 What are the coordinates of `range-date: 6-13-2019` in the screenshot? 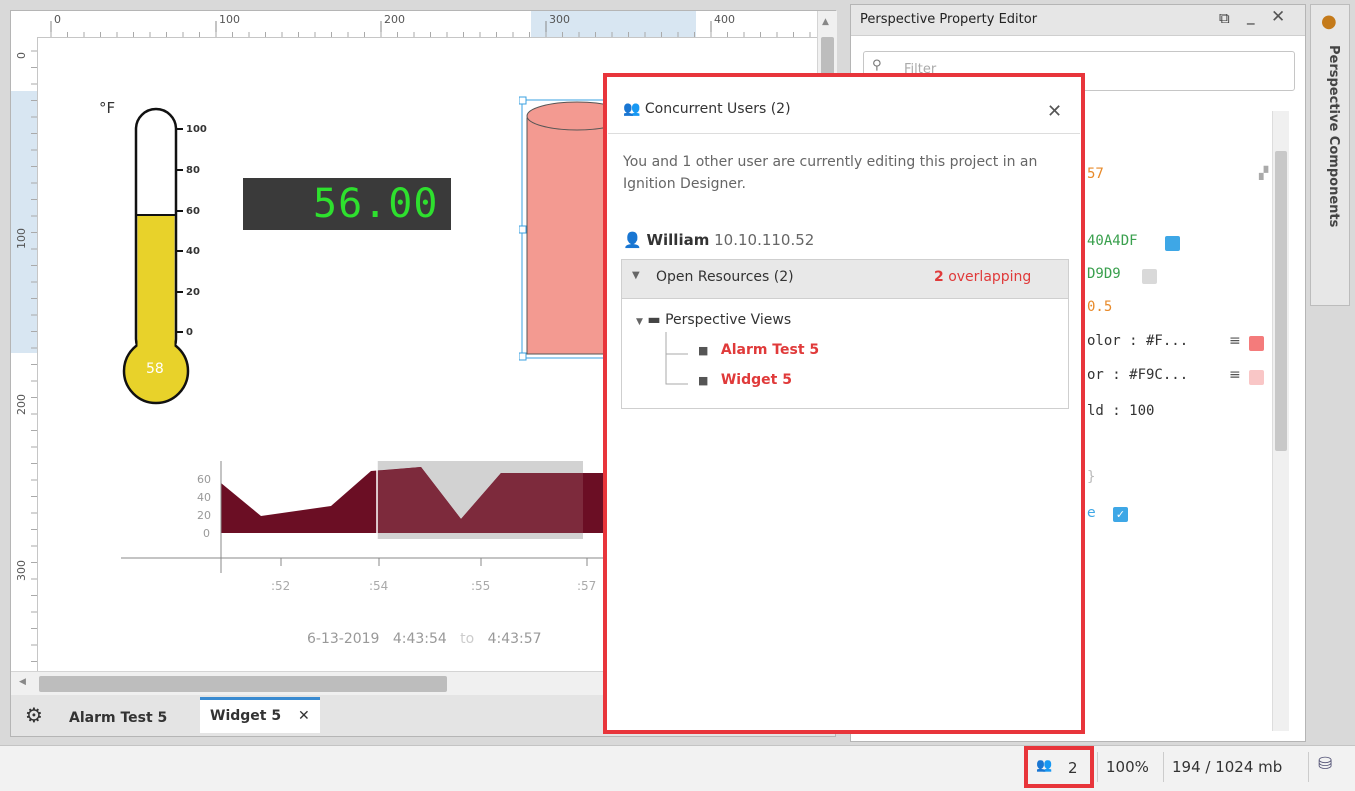 It's located at (343, 639).